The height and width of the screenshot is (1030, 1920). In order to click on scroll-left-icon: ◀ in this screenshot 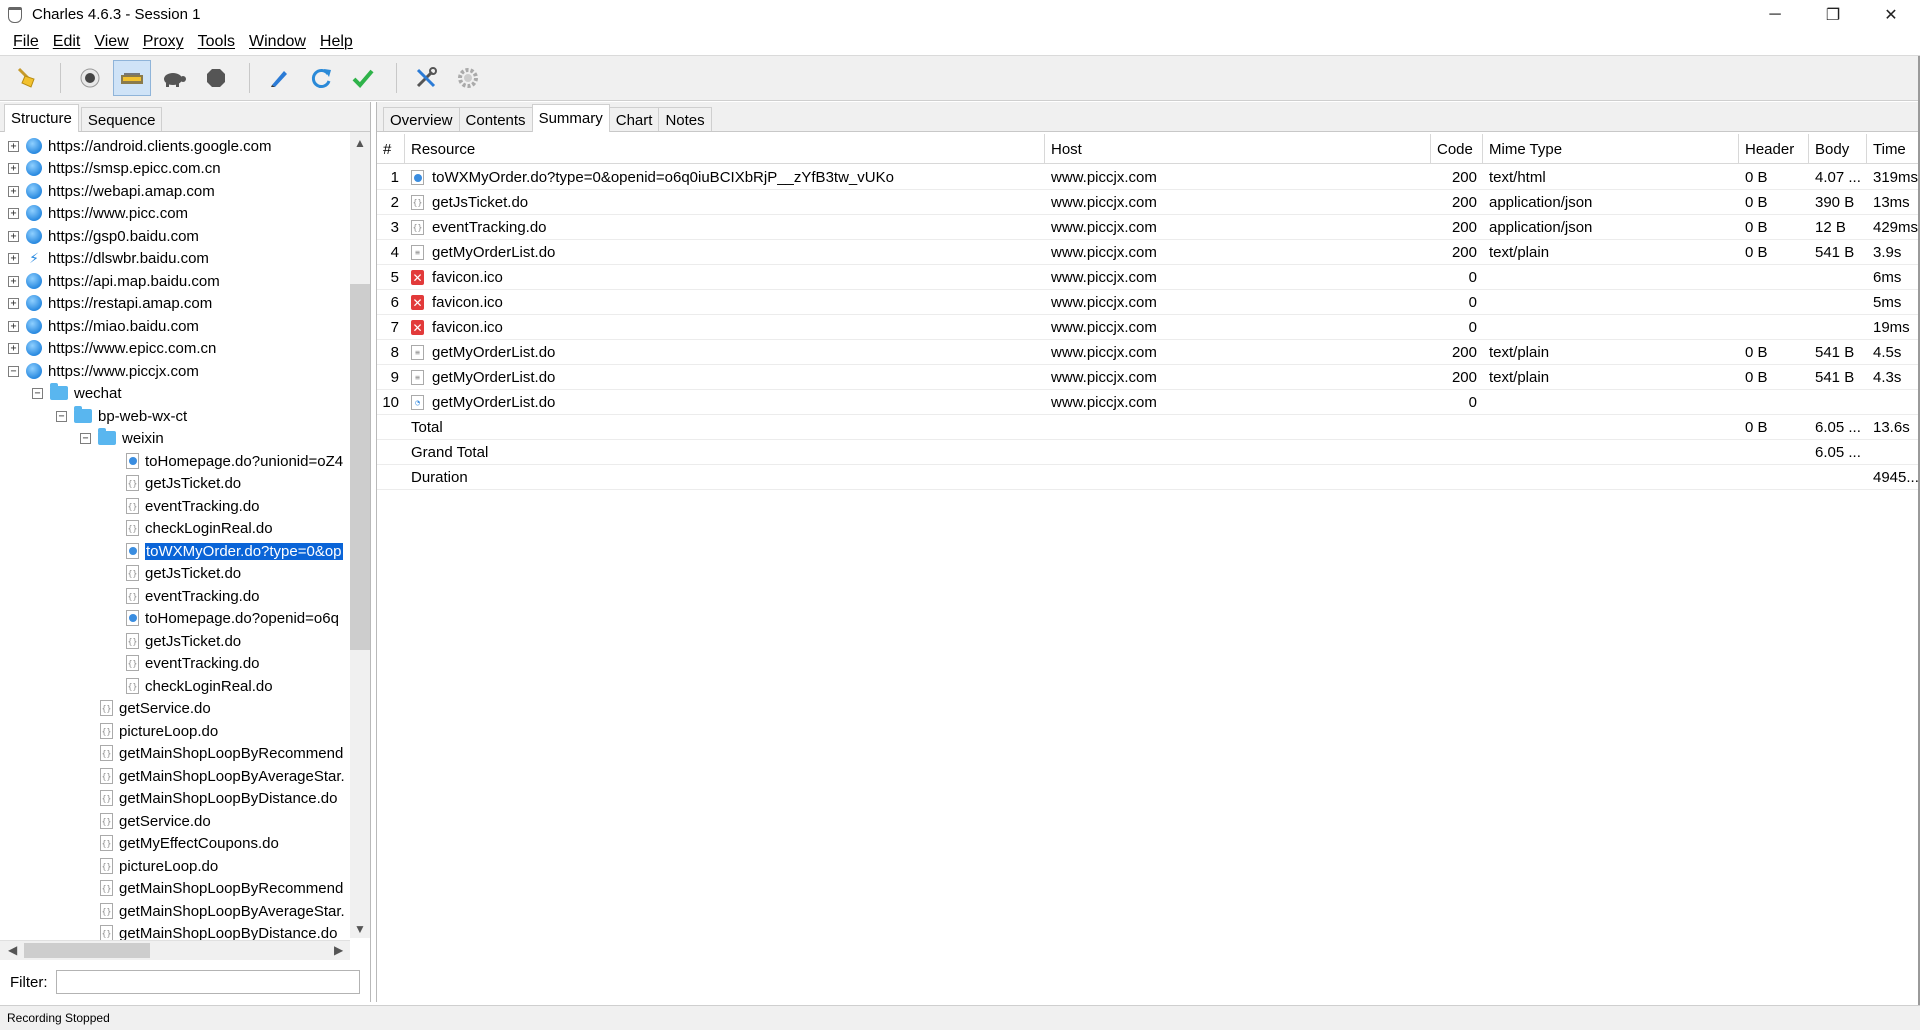, I will do `click(12, 950)`.